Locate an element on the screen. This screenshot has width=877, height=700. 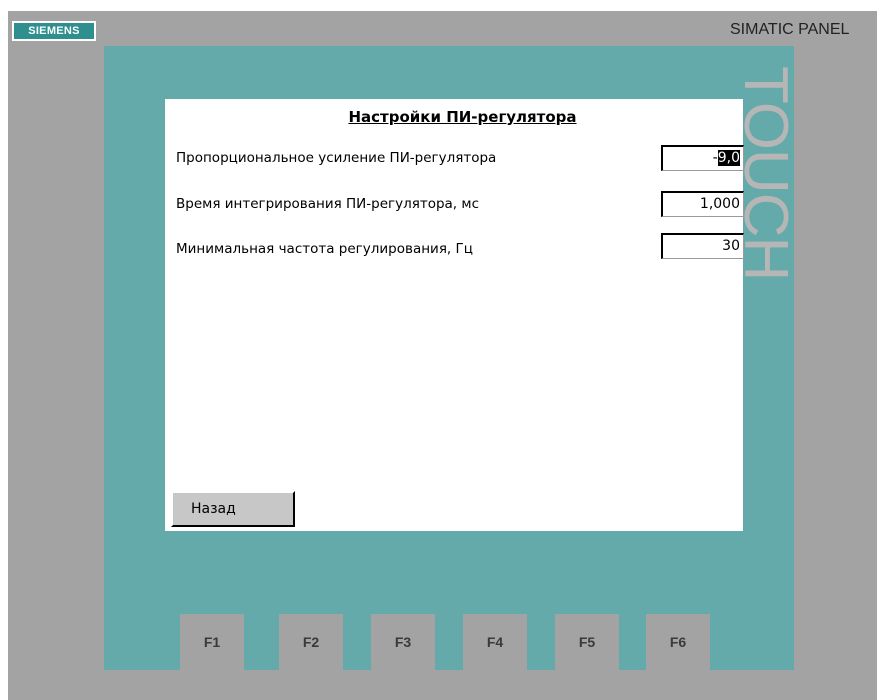
f2-key: F2 is located at coordinates (311, 644).